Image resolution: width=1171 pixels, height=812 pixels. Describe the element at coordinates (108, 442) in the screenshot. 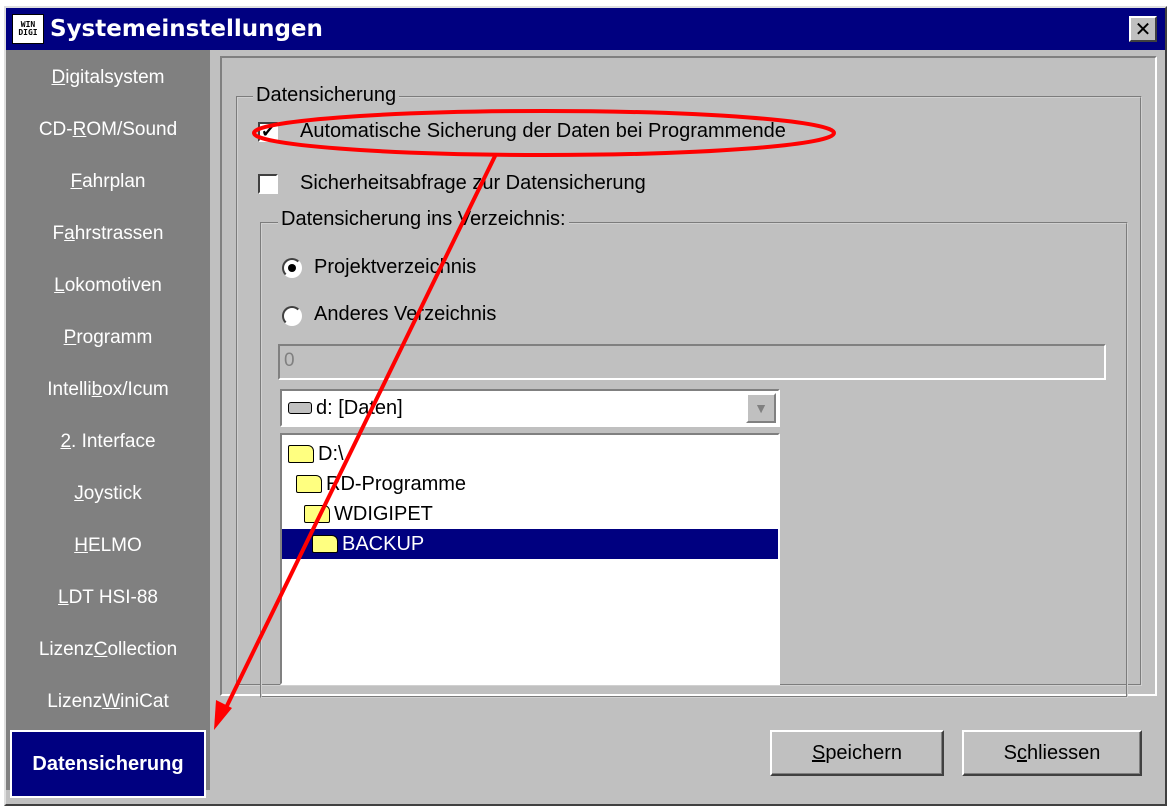

I see `sidebar-item-interface-2: 2. Interface` at that location.